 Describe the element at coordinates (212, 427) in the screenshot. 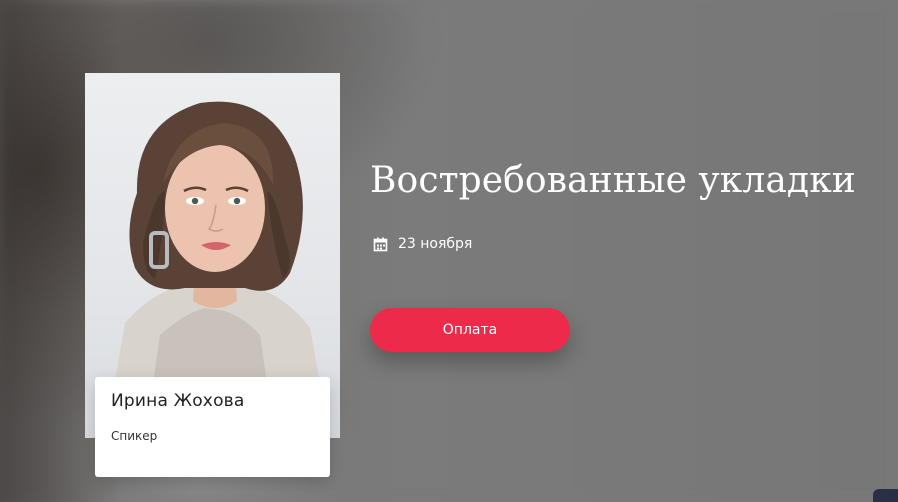

I see `speaker-card: Ирина Жохова Спикер` at that location.